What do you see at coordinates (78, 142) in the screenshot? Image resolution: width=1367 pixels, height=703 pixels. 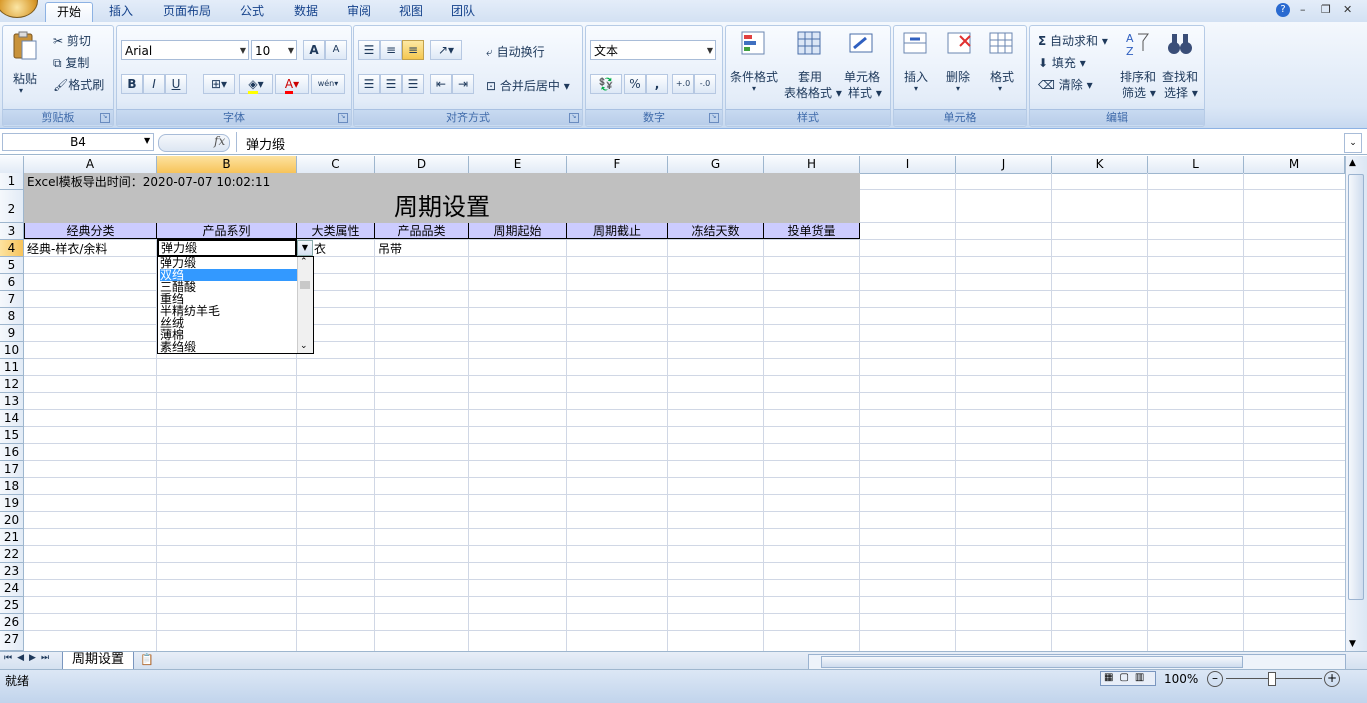 I see `name-box: B4` at bounding box center [78, 142].